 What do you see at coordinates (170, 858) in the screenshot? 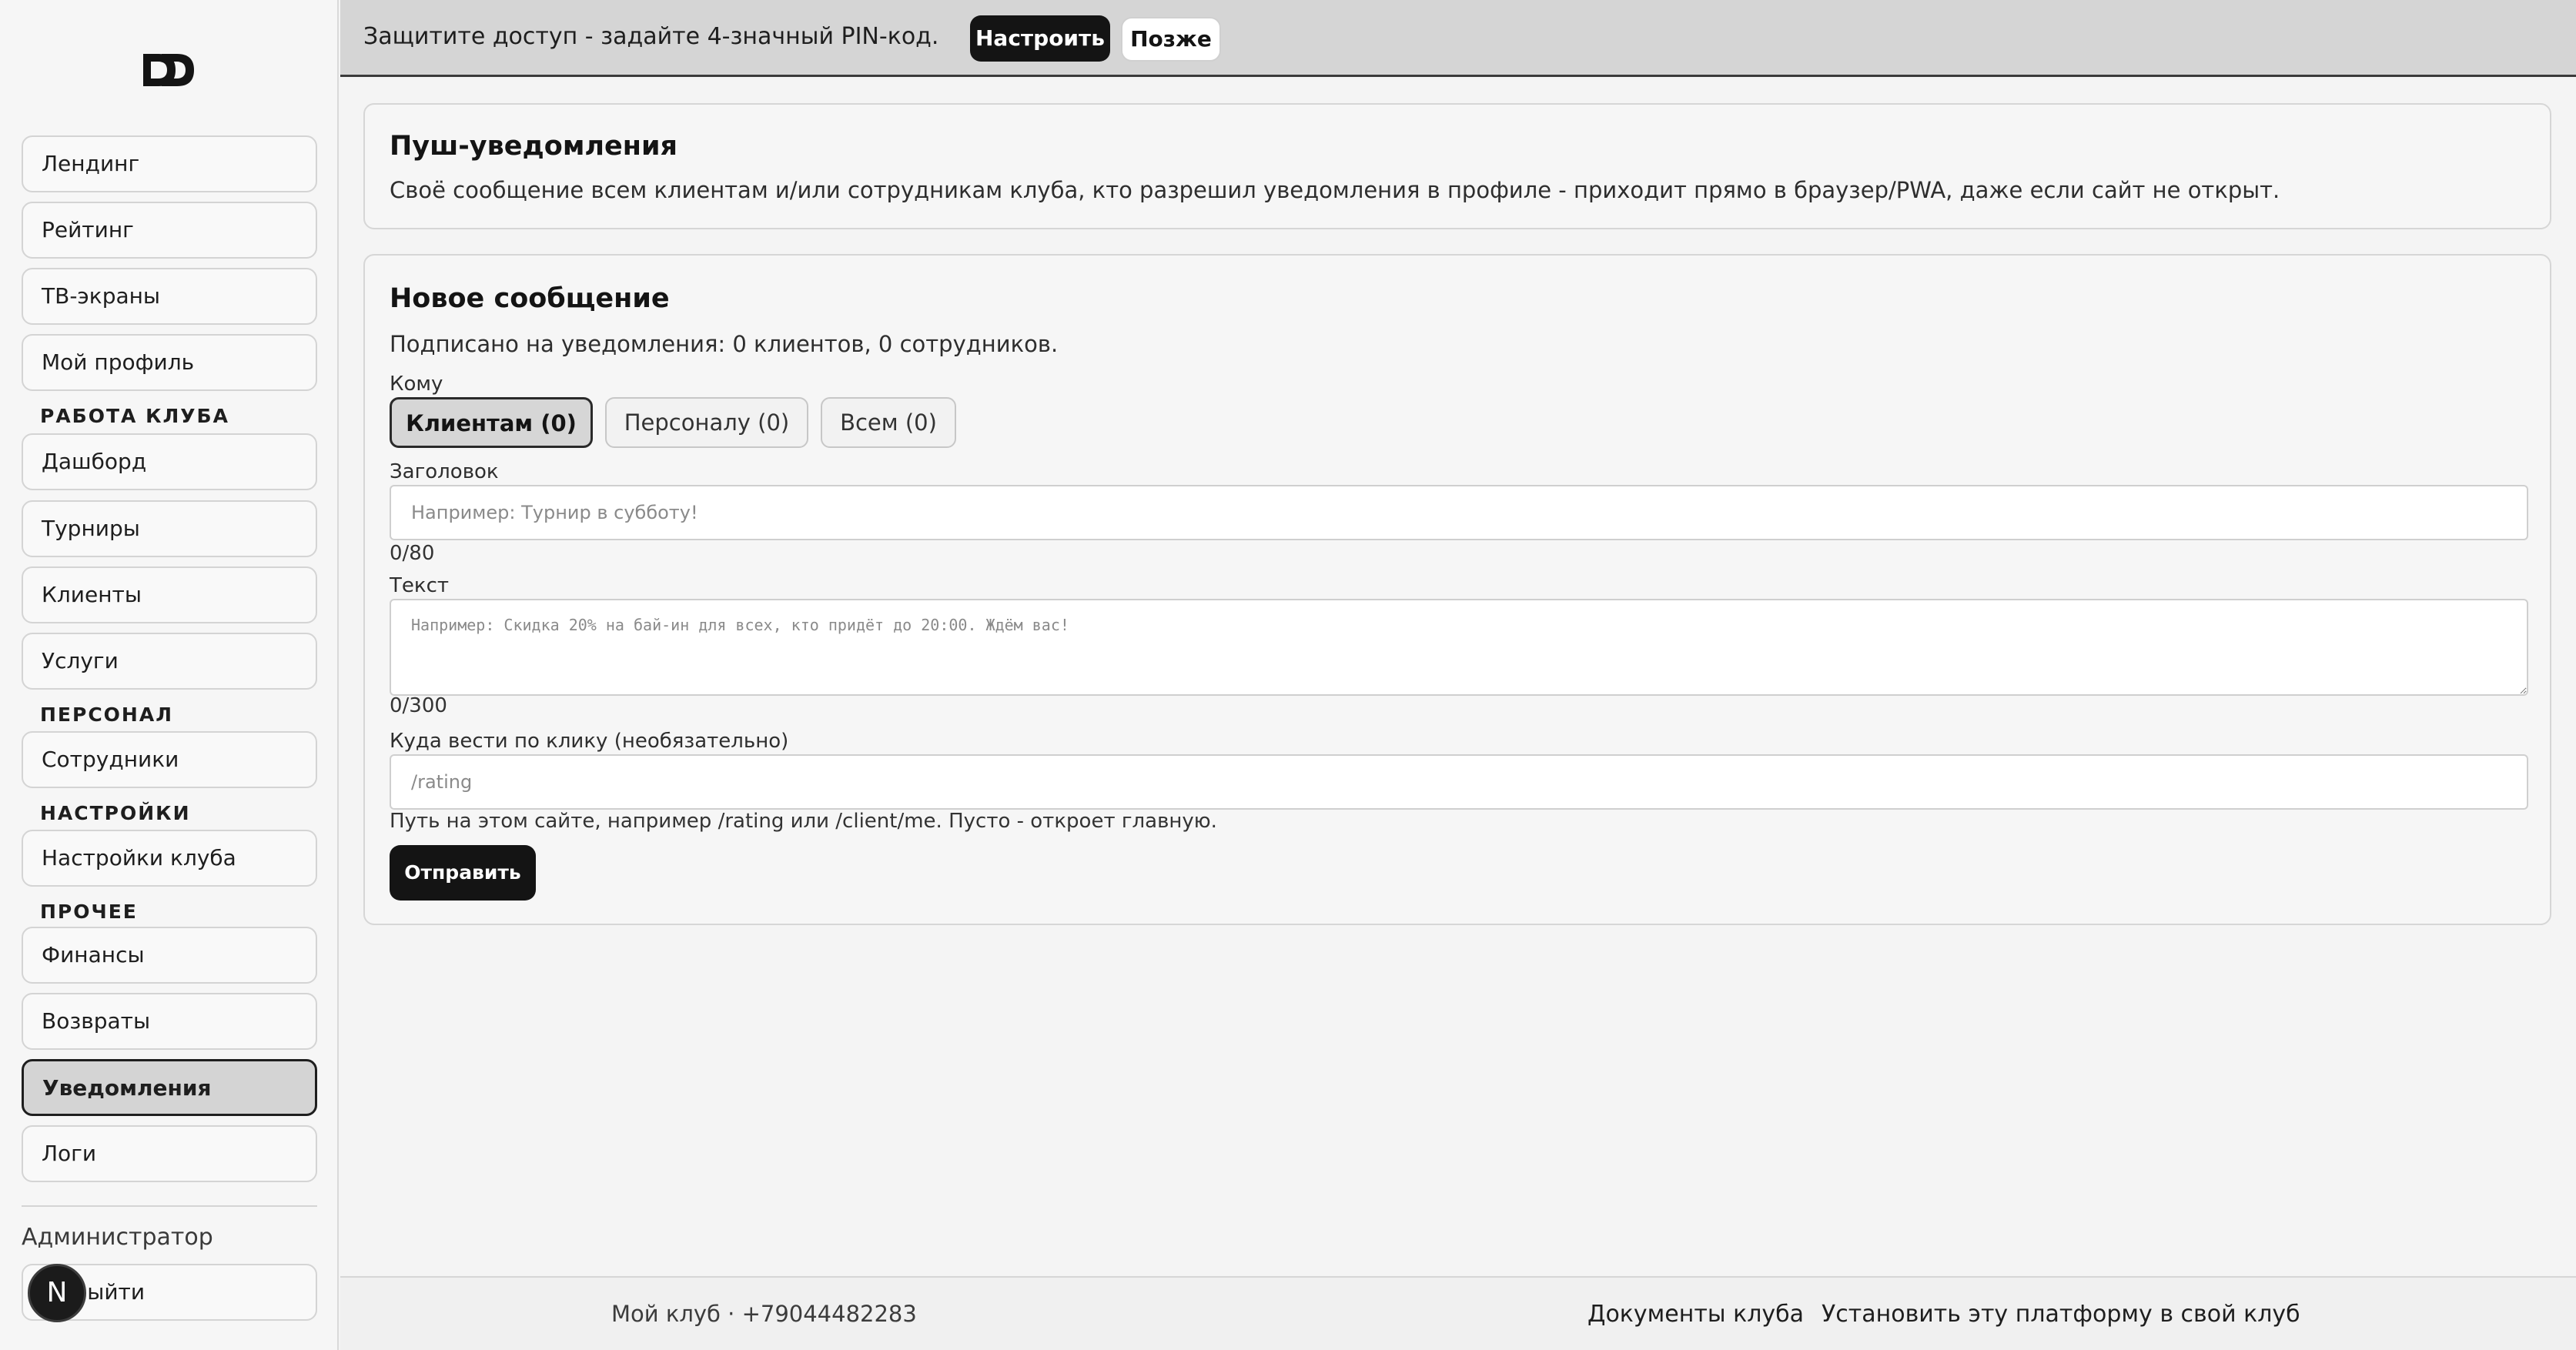
I see `sidebar-item-club-settings: Настройки клуба` at bounding box center [170, 858].